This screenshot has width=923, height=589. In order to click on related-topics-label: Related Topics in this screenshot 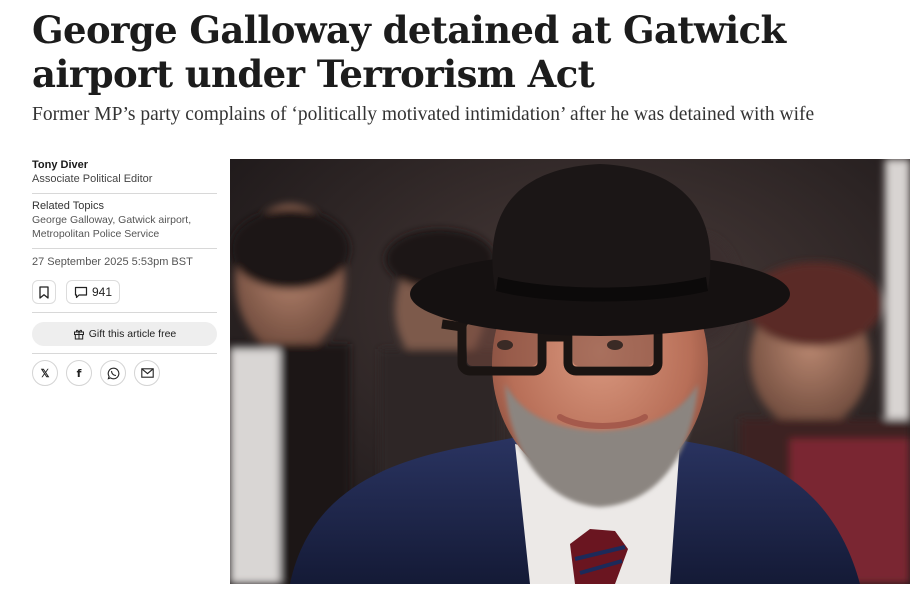, I will do `click(68, 206)`.